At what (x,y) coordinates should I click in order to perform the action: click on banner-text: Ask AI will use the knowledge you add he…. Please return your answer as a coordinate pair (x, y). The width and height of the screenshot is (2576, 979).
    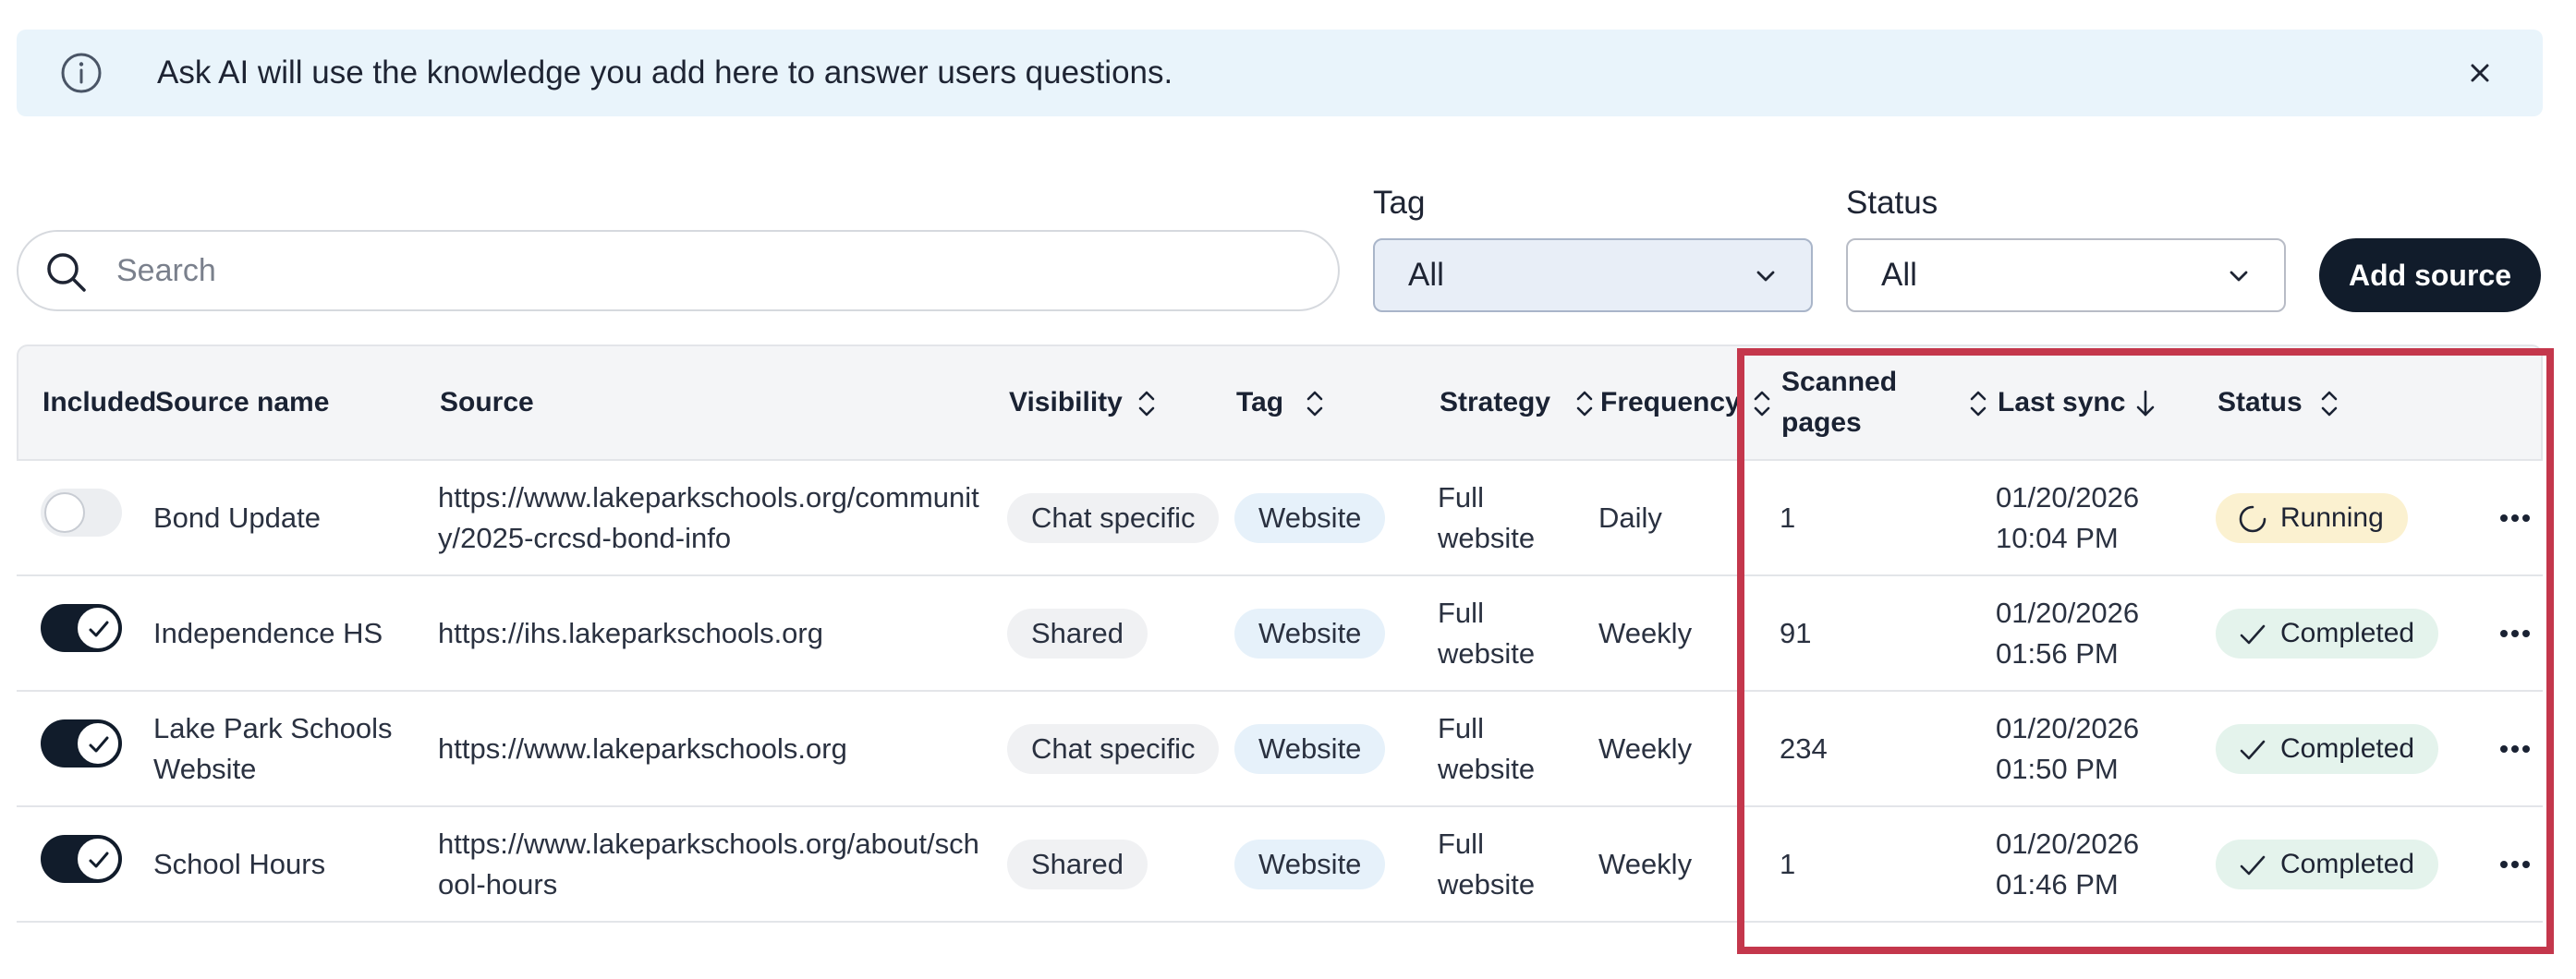
    Looking at the image, I should click on (665, 72).